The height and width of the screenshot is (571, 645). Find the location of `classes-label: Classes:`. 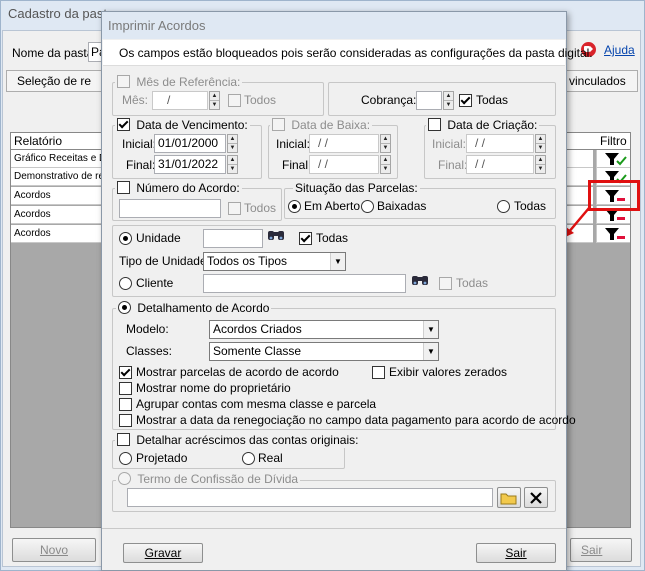

classes-label: Classes: is located at coordinates (149, 351).